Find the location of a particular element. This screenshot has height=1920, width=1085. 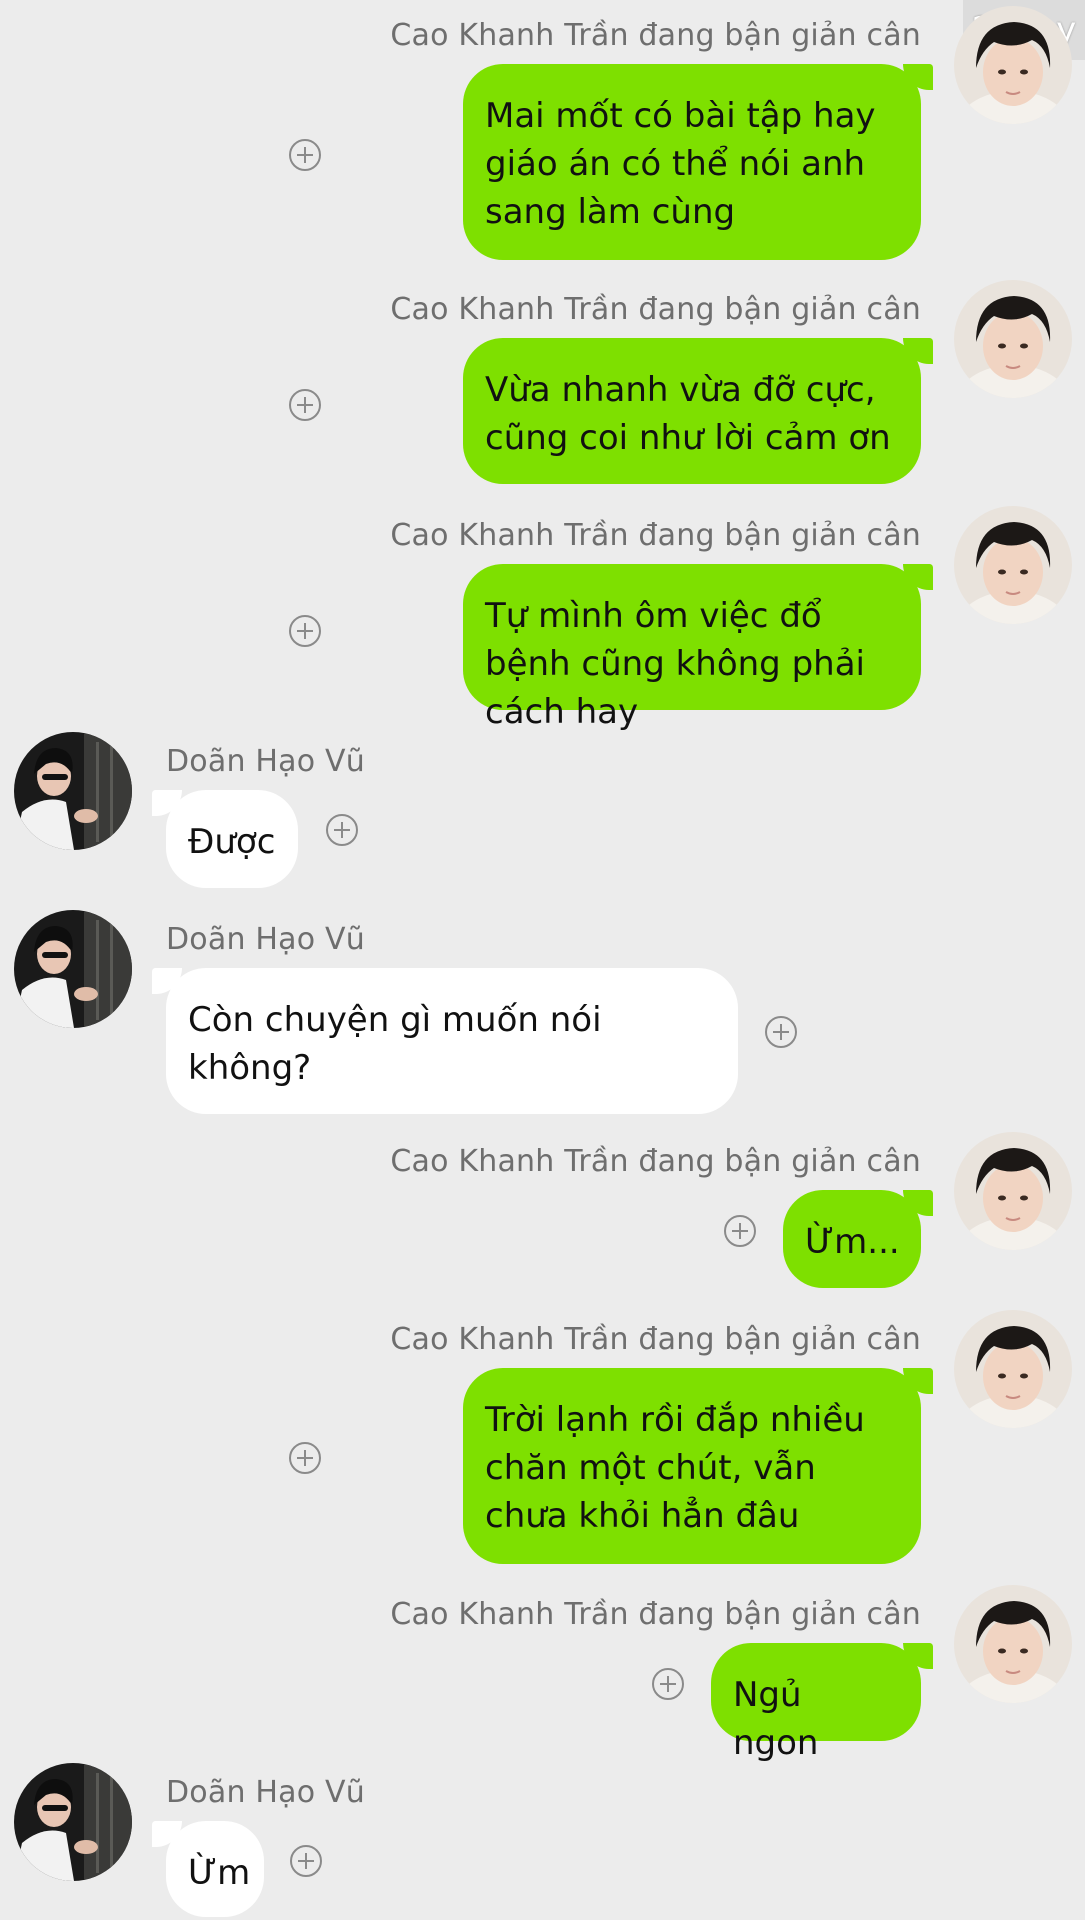

message-bubble: Được is located at coordinates (225, 839).